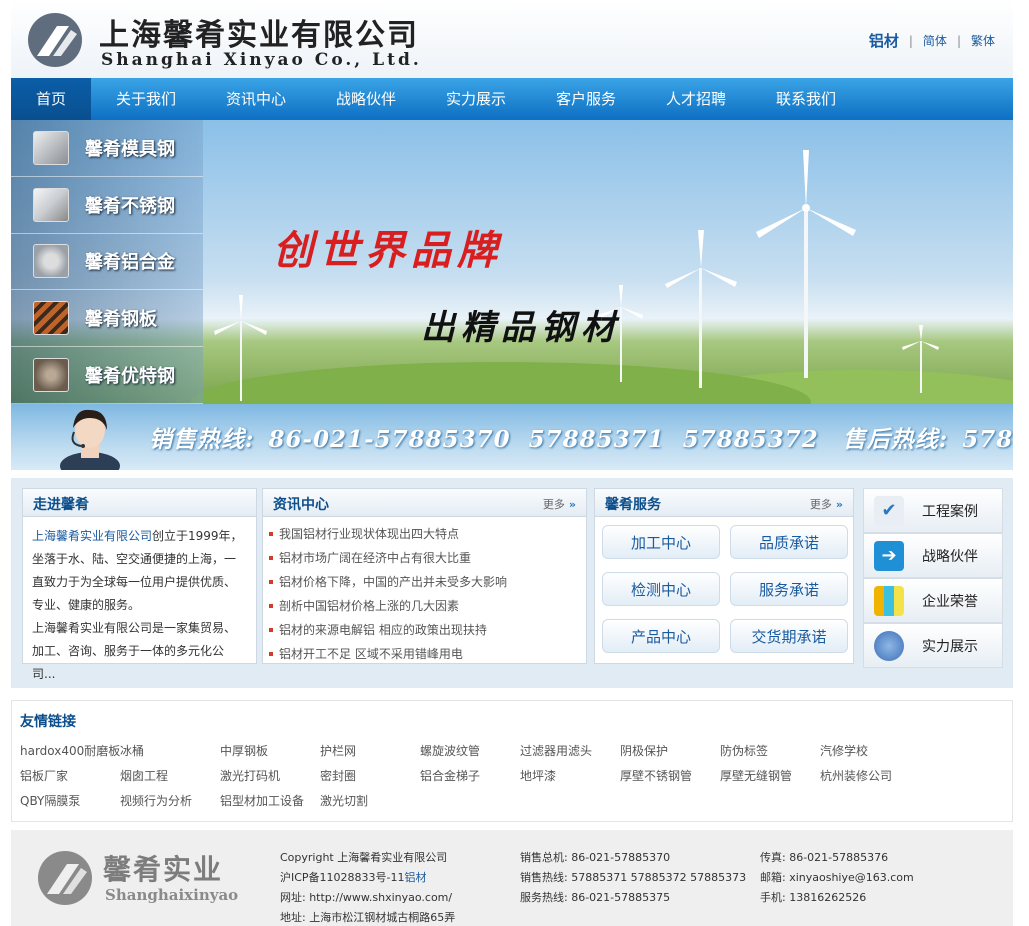 This screenshot has height=926, width=1029. What do you see at coordinates (870, 751) in the screenshot?
I see `friend-link: 汽修学校` at bounding box center [870, 751].